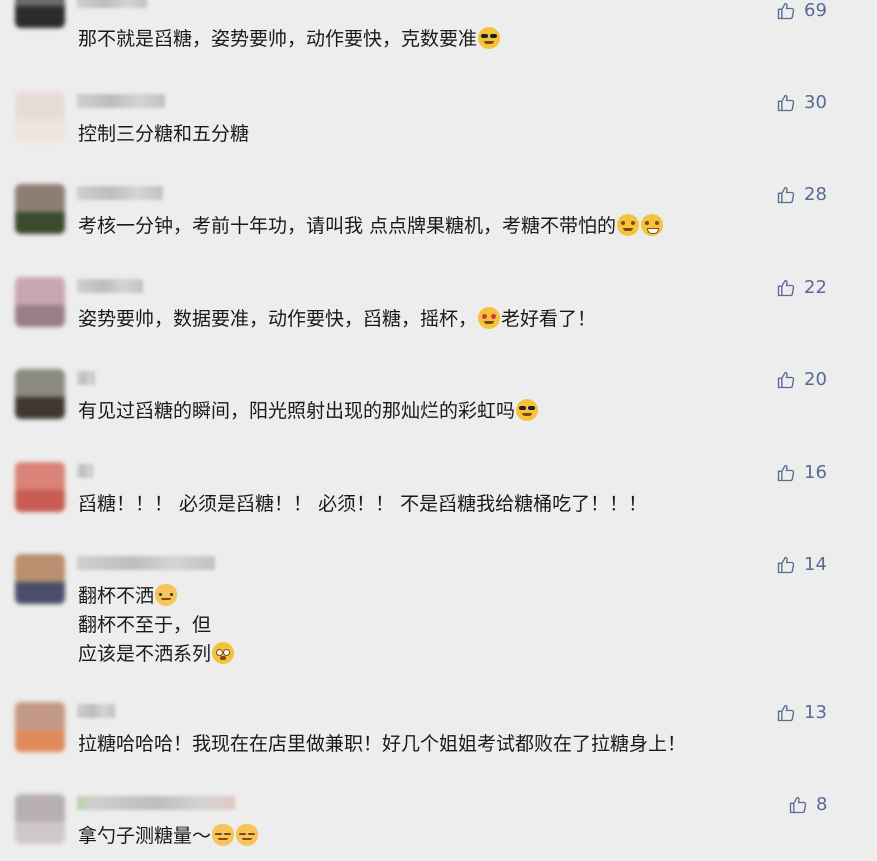  Describe the element at coordinates (382, 744) in the screenshot. I see `comment-text: 拉糖哈哈哈！我现在在店里做兼职！好几个姐姐考试都败在了拉糖身上！` at that location.